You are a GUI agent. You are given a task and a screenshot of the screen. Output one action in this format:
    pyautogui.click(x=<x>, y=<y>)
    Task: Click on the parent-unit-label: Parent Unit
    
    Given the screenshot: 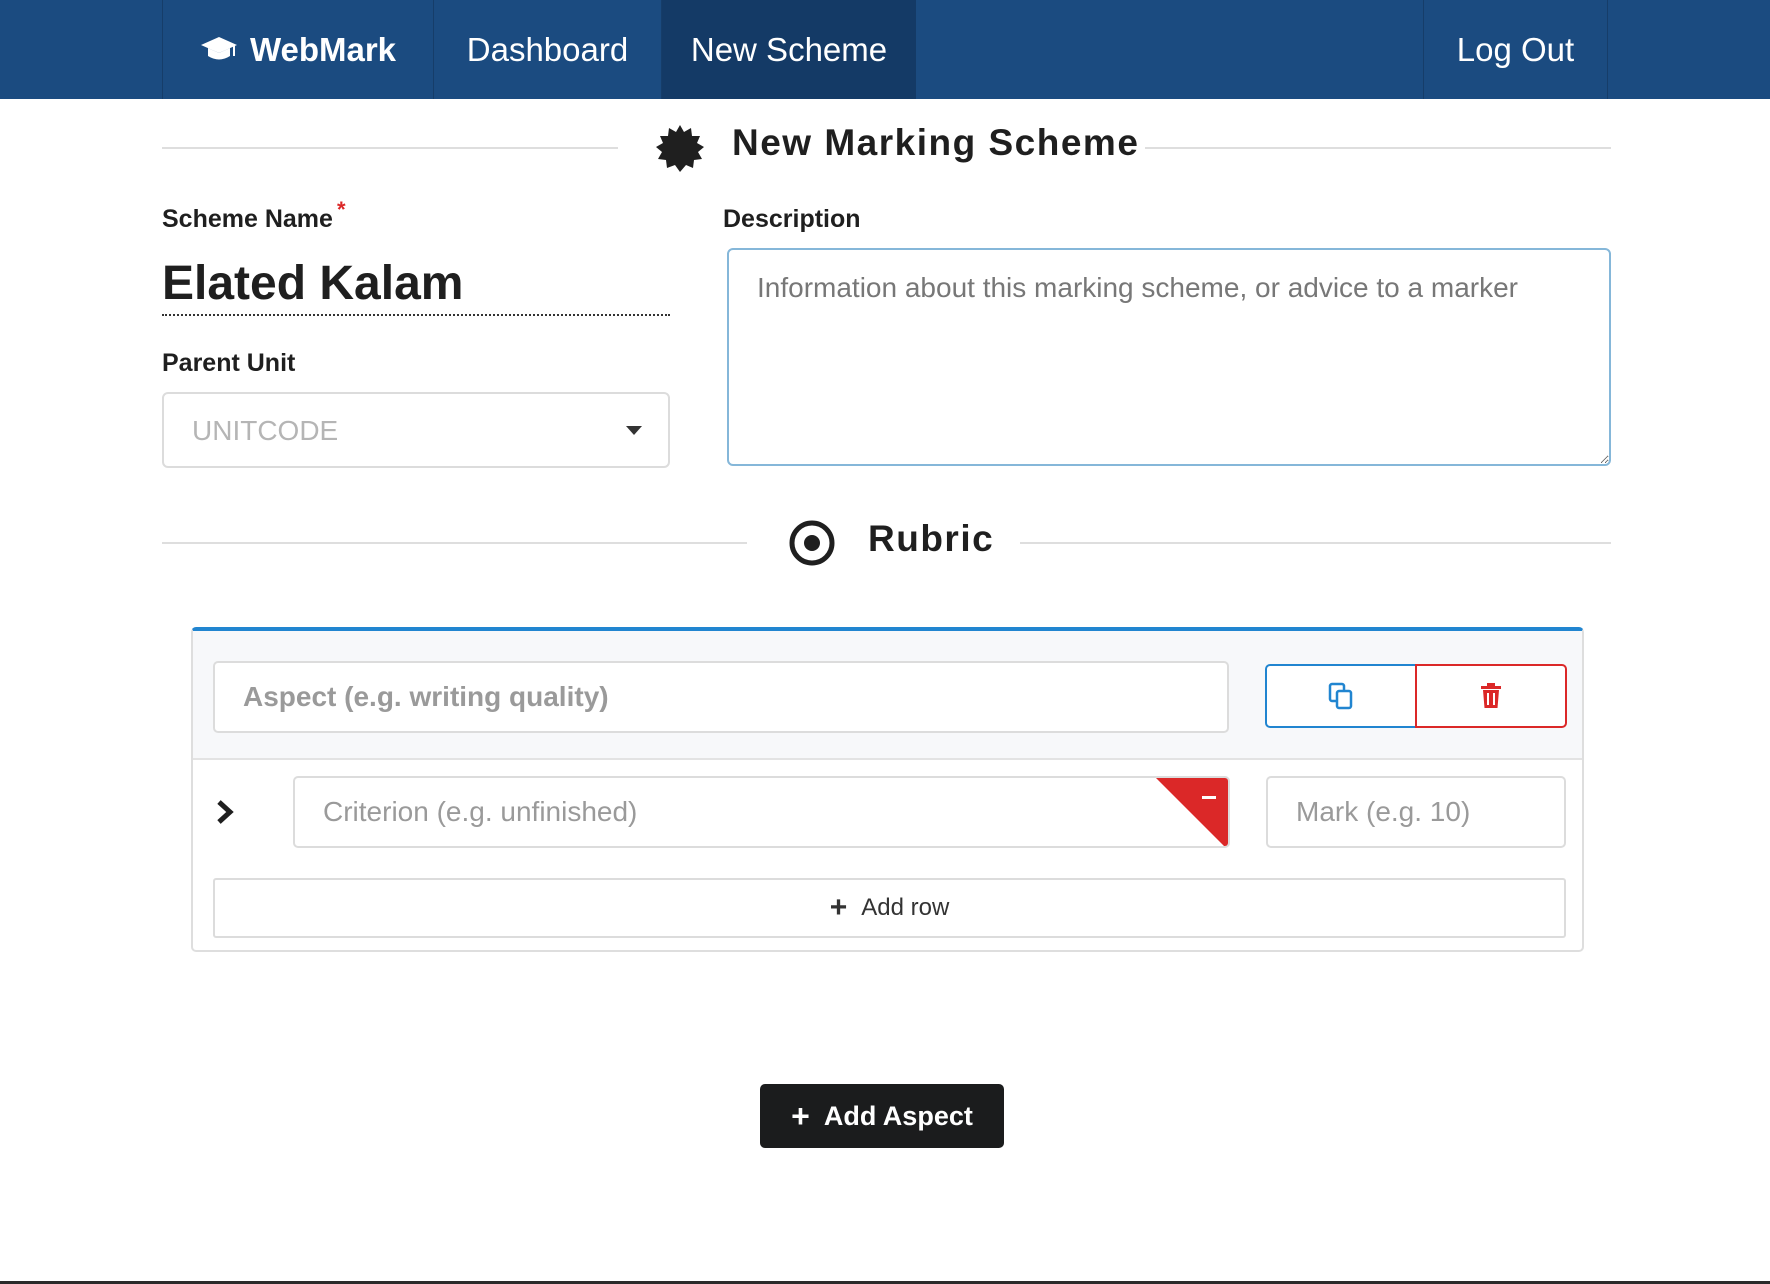 What is the action you would take?
    pyautogui.click(x=229, y=363)
    